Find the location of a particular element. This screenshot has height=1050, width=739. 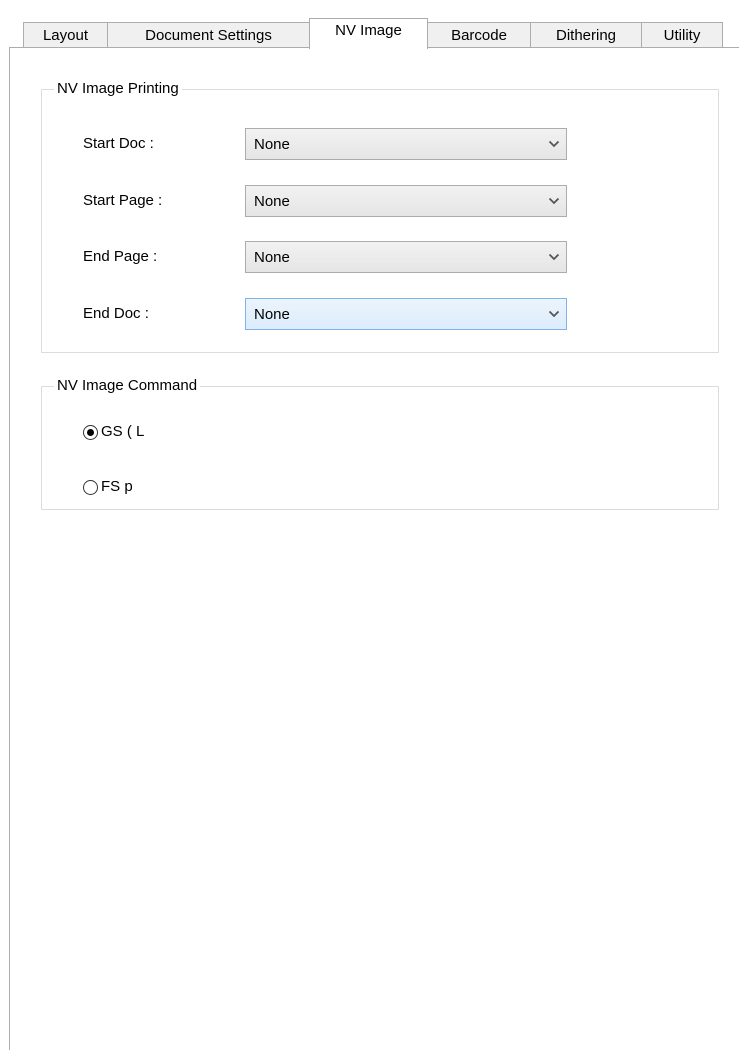

tab-barcode: Barcode is located at coordinates (479, 35).